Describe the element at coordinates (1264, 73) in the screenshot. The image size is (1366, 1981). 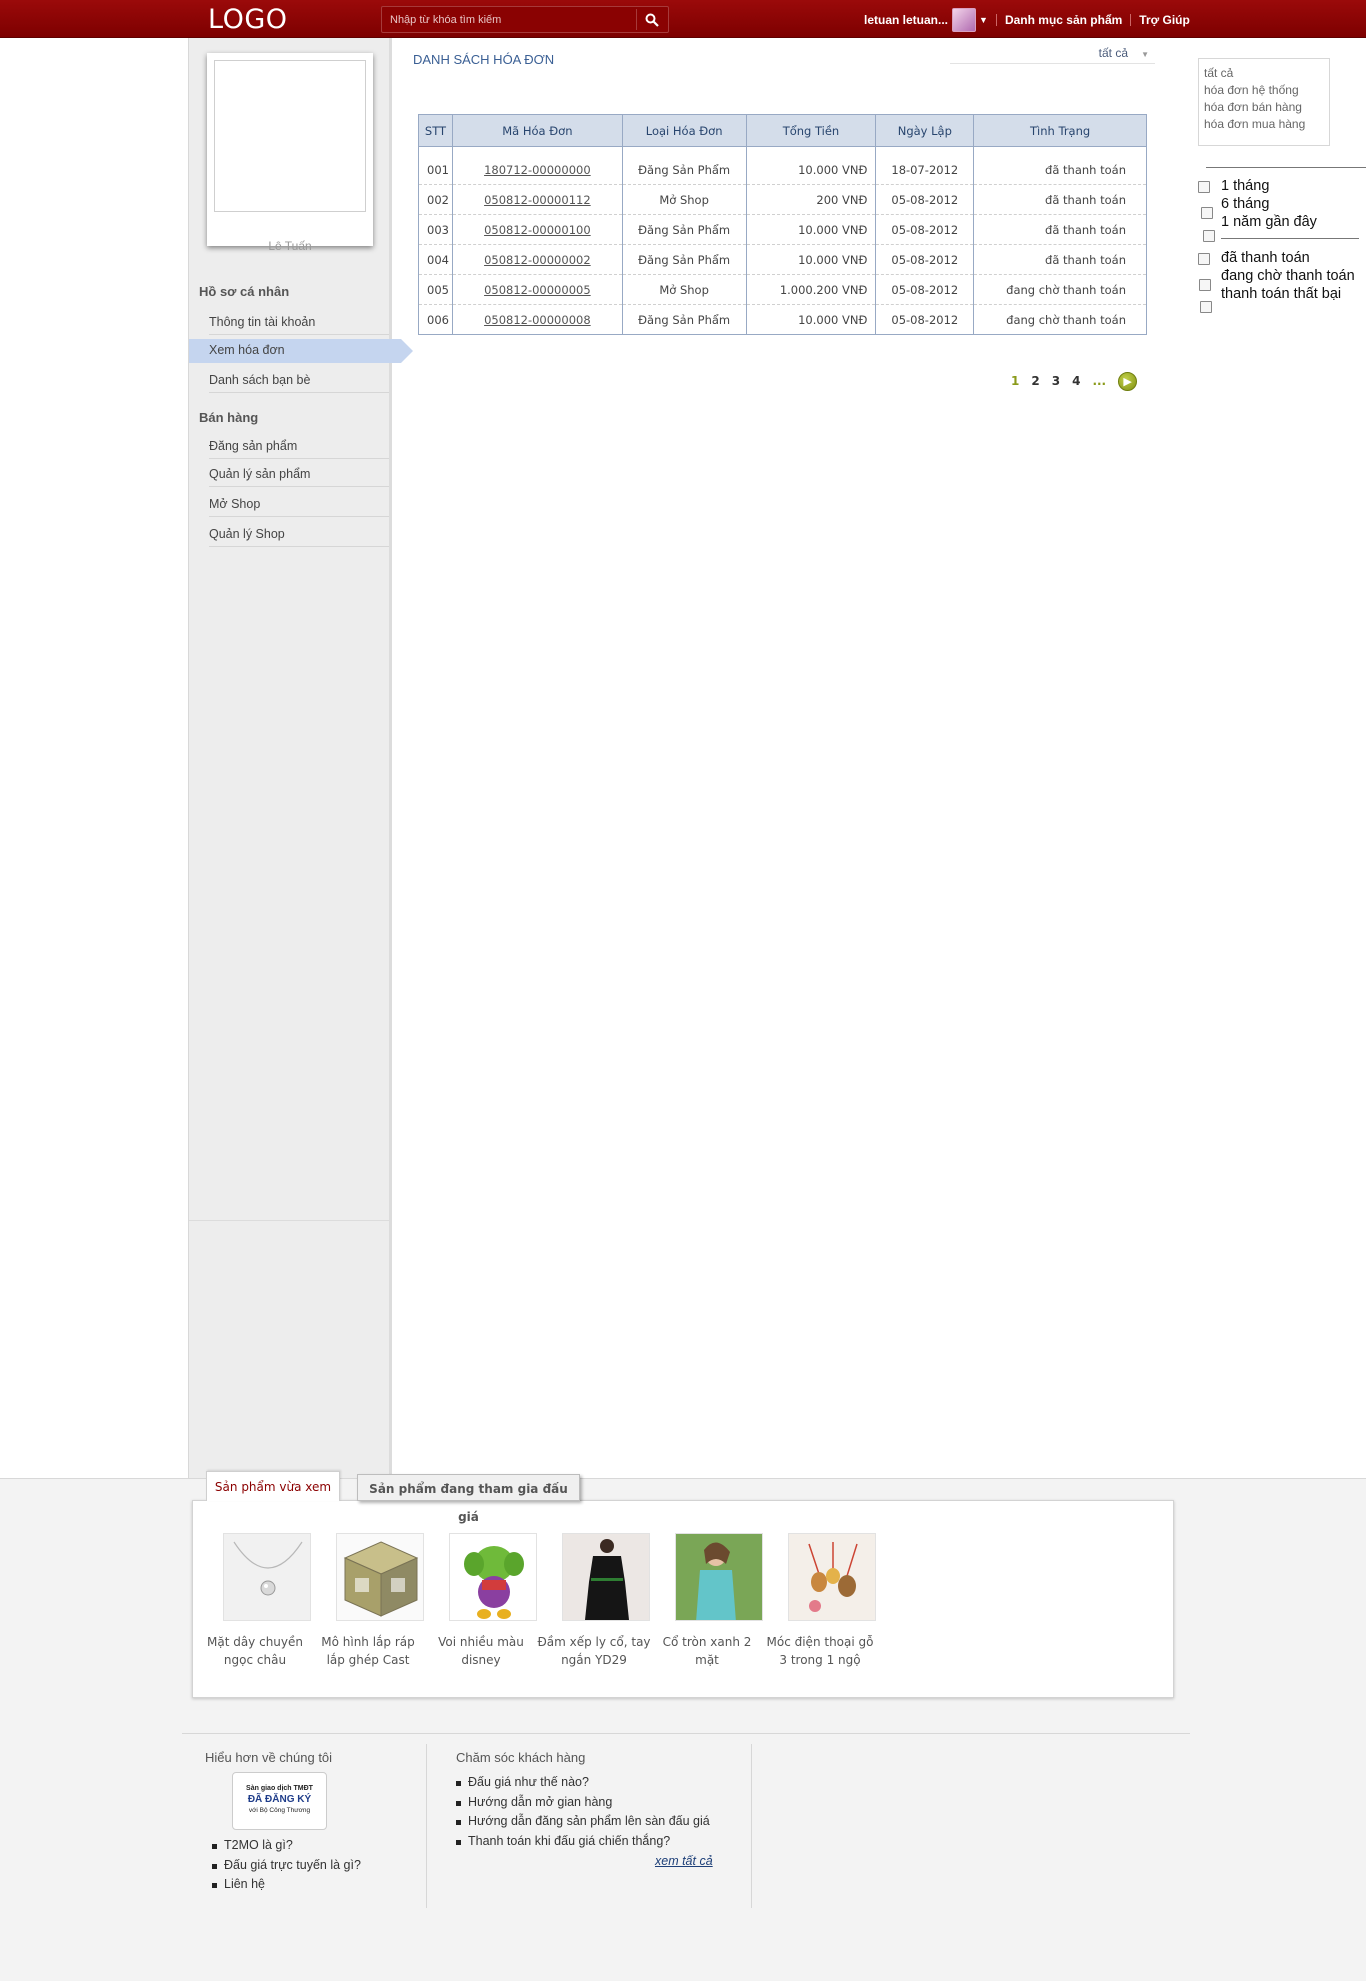
I see `invoice-type-option: tất cả` at that location.